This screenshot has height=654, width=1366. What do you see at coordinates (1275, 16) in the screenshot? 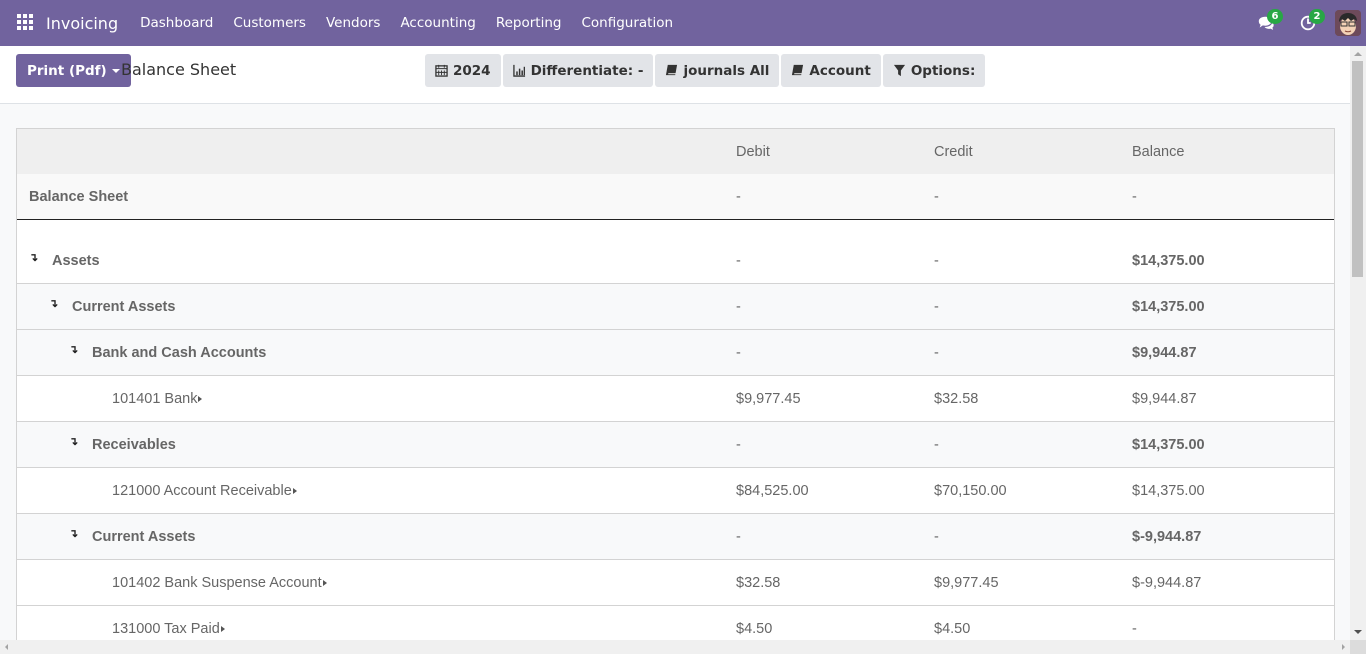
I see `messages-count-badge: 6` at bounding box center [1275, 16].